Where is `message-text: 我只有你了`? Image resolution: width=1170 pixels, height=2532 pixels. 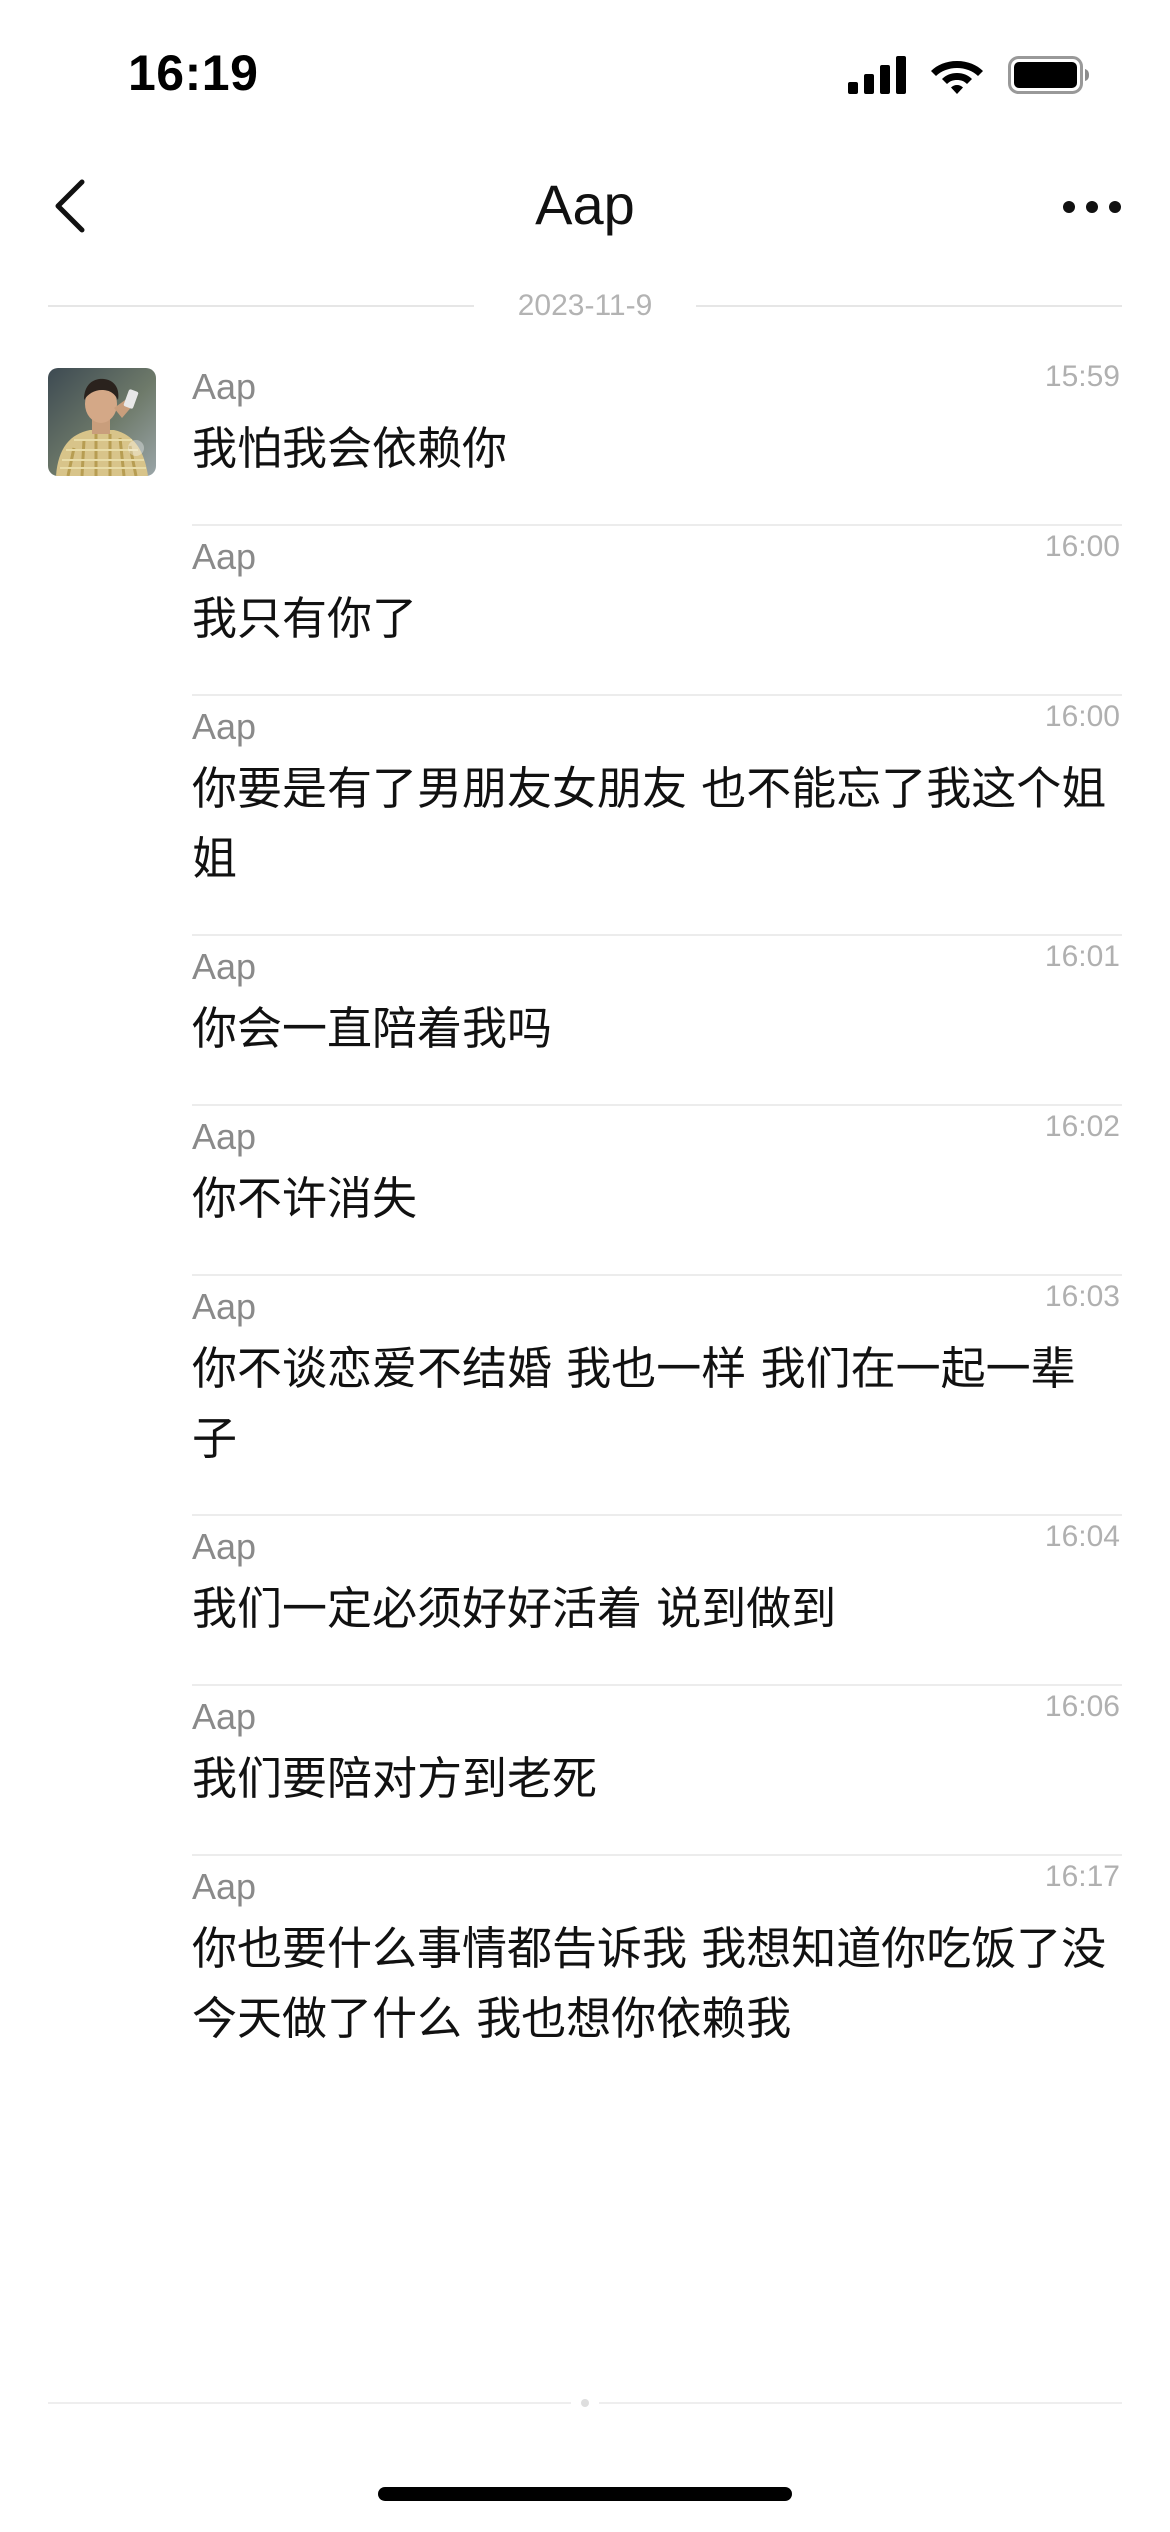 message-text: 我只有你了 is located at coordinates (305, 618).